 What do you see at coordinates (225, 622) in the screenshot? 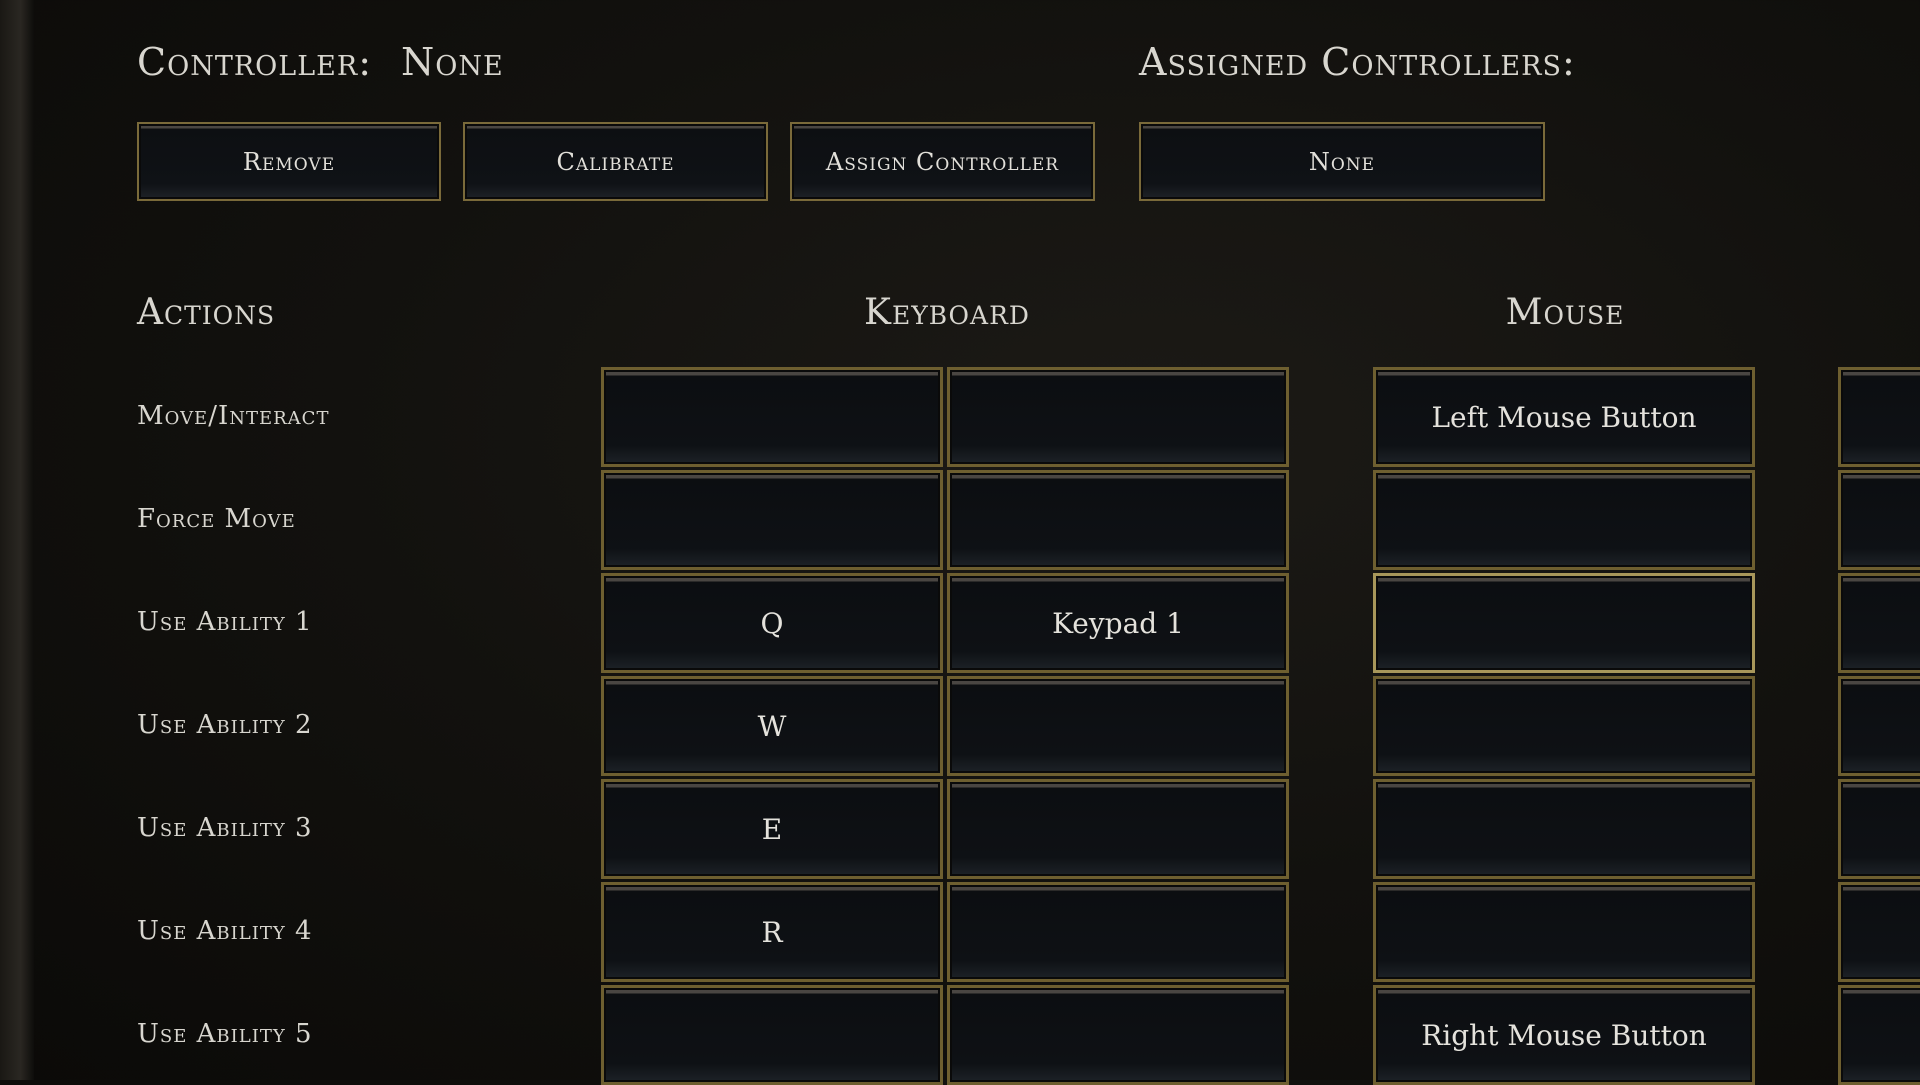
I see `action-label: Use Ability 1` at bounding box center [225, 622].